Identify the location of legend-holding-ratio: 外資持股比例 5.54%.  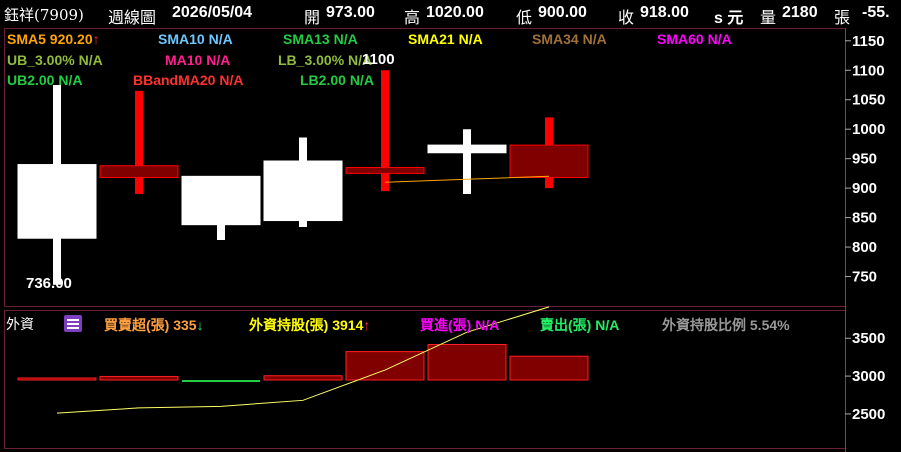
(726, 325).